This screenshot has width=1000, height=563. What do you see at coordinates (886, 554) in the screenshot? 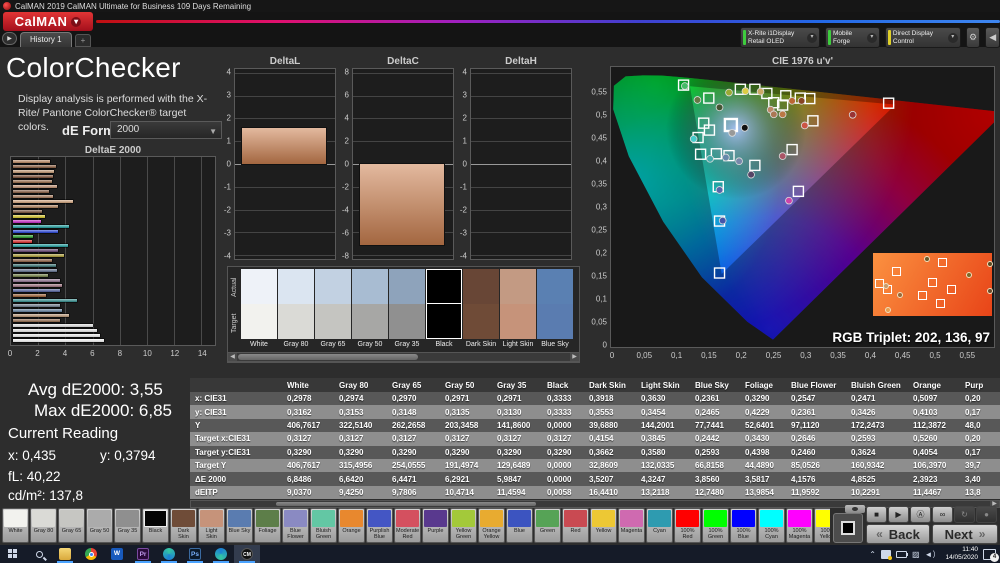
I see `pen-display-icon` at bounding box center [886, 554].